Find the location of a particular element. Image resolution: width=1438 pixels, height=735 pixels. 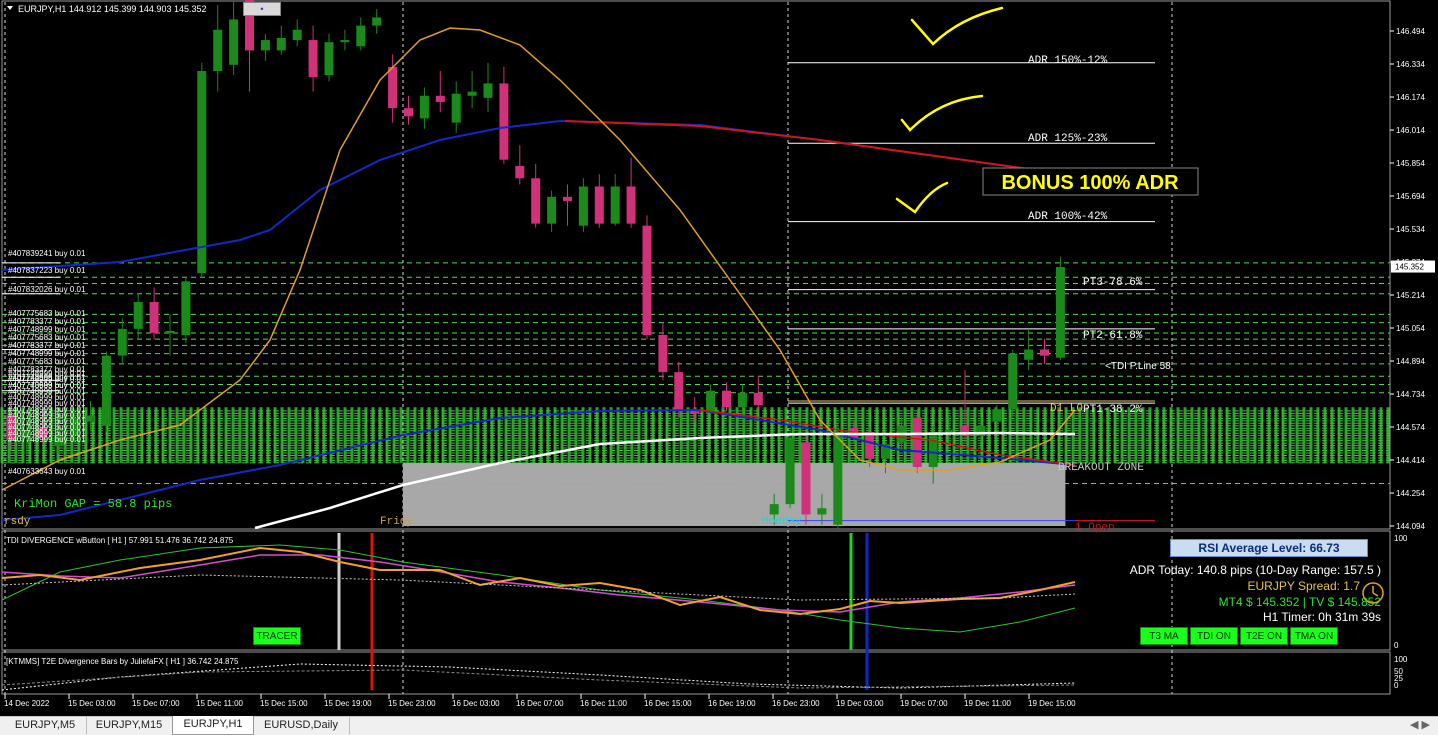

price-tick-label: 144.574 is located at coordinates (1410, 427).